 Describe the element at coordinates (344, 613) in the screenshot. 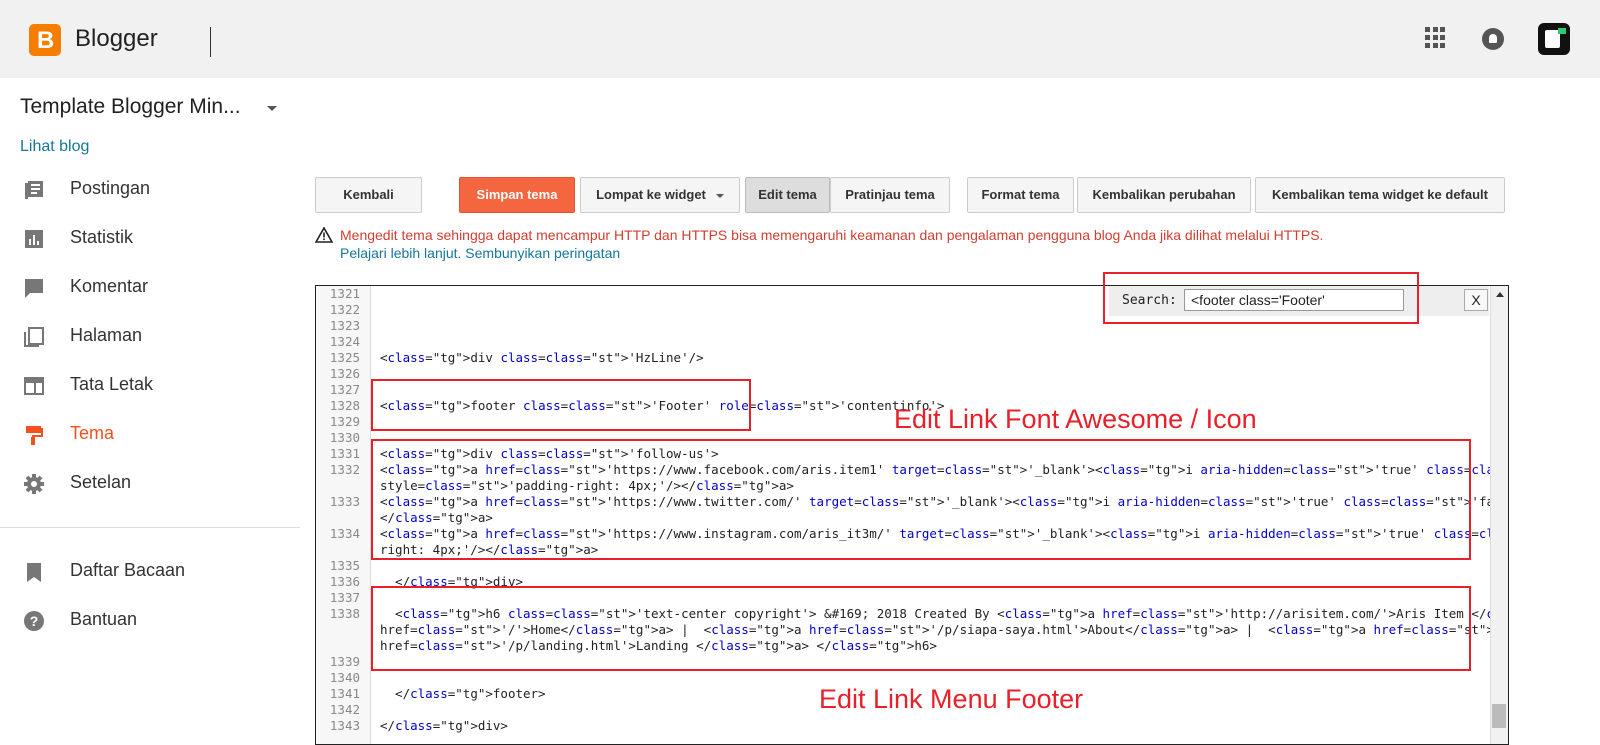

I see `line-number: 1338` at that location.